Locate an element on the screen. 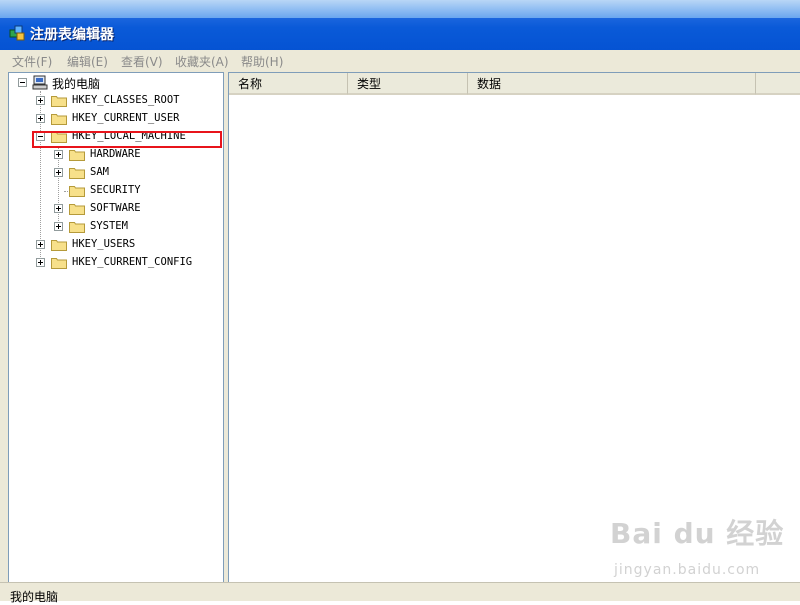 The height and width of the screenshot is (605, 800). tree-item-security: SECURITY is located at coordinates (135, 191).